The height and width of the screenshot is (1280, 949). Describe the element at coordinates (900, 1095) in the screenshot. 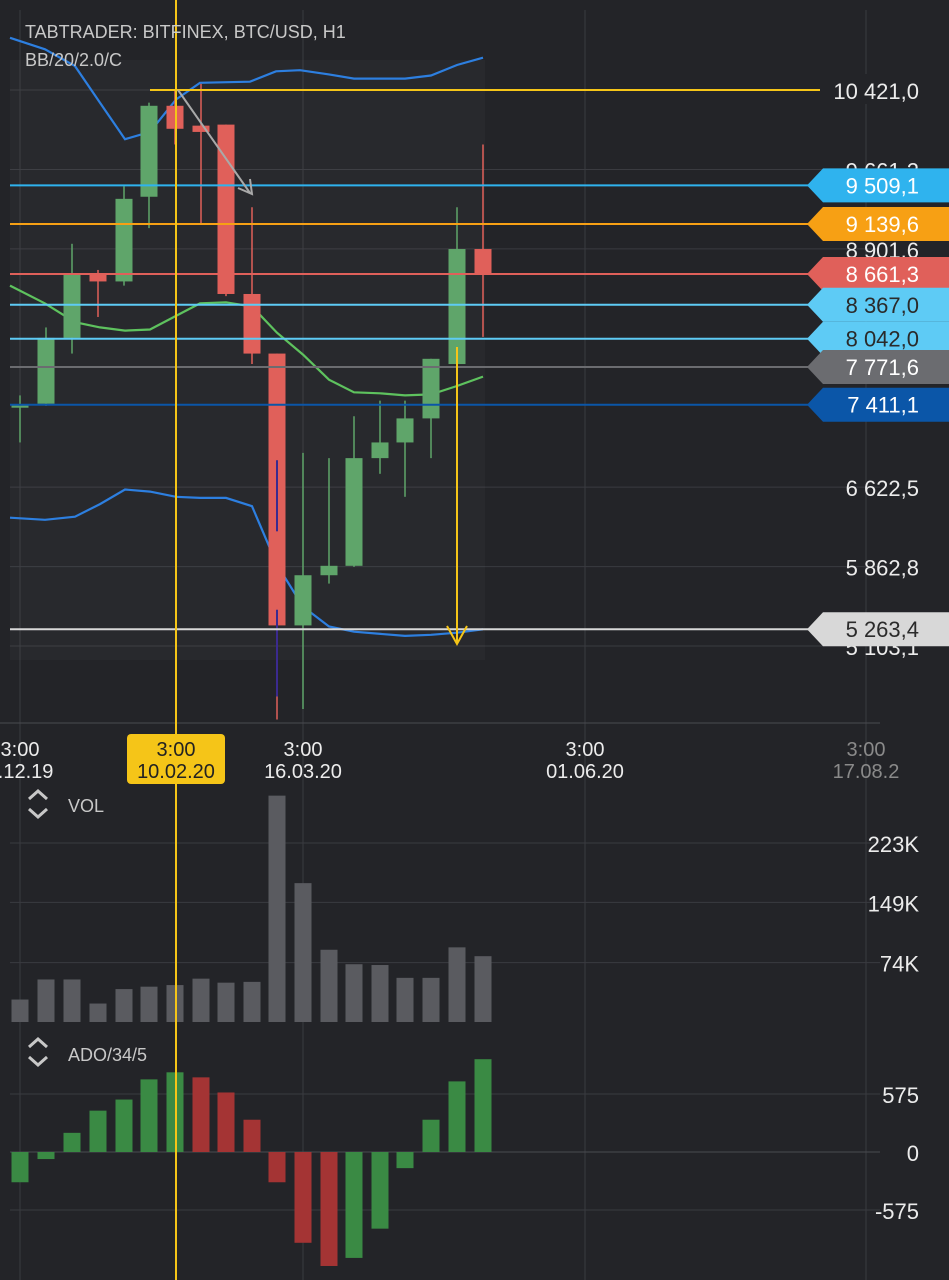

I see `ado-tick-label: 575` at that location.